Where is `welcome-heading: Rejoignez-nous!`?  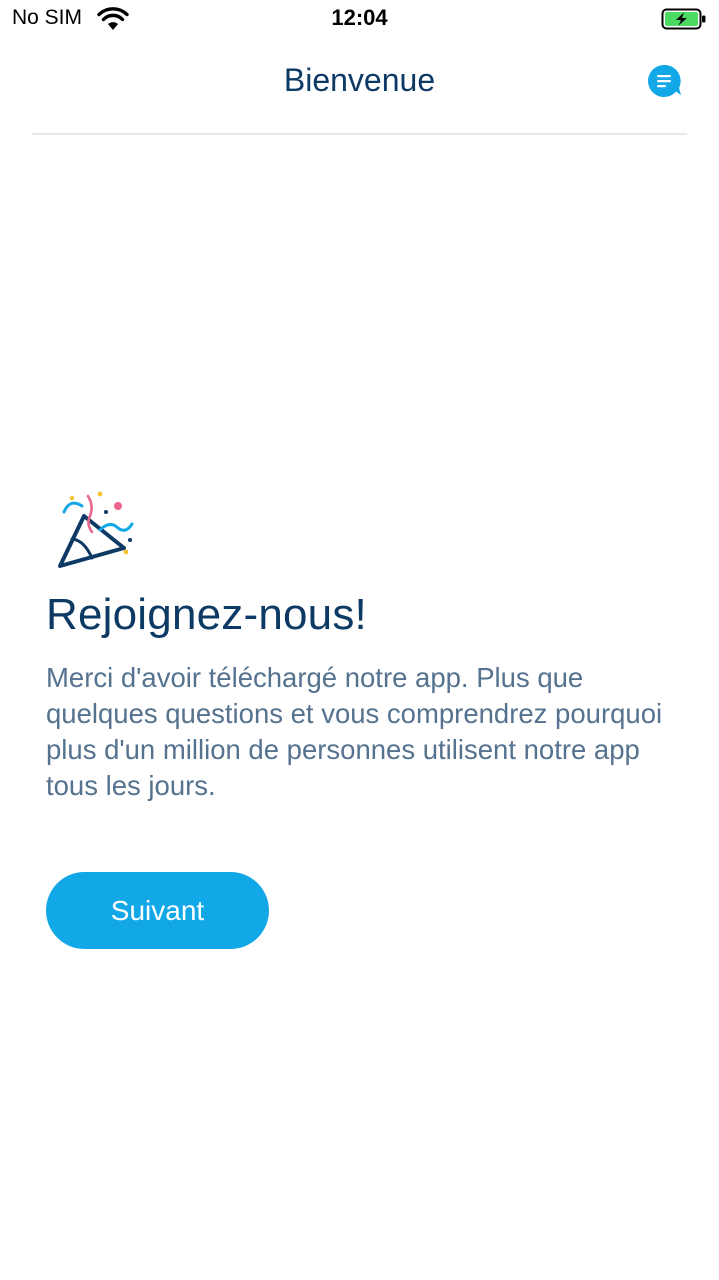
welcome-heading: Rejoignez-nous! is located at coordinates (206, 614).